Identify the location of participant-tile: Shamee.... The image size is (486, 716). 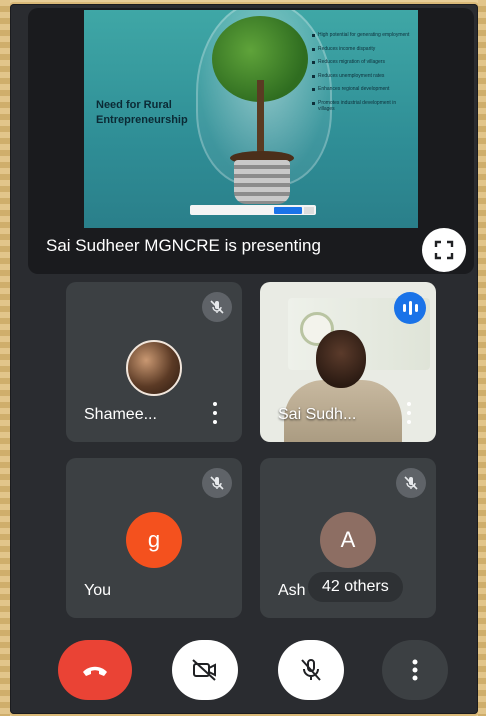
(154, 362).